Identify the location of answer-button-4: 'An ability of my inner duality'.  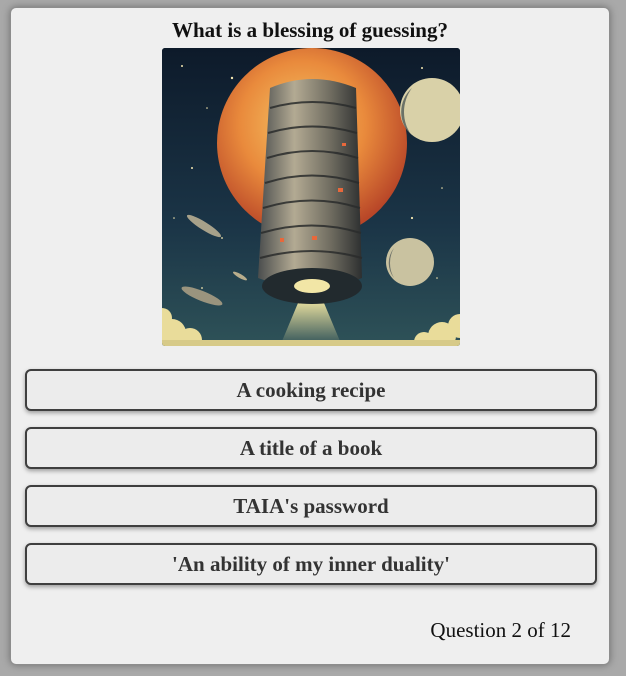
(311, 564).